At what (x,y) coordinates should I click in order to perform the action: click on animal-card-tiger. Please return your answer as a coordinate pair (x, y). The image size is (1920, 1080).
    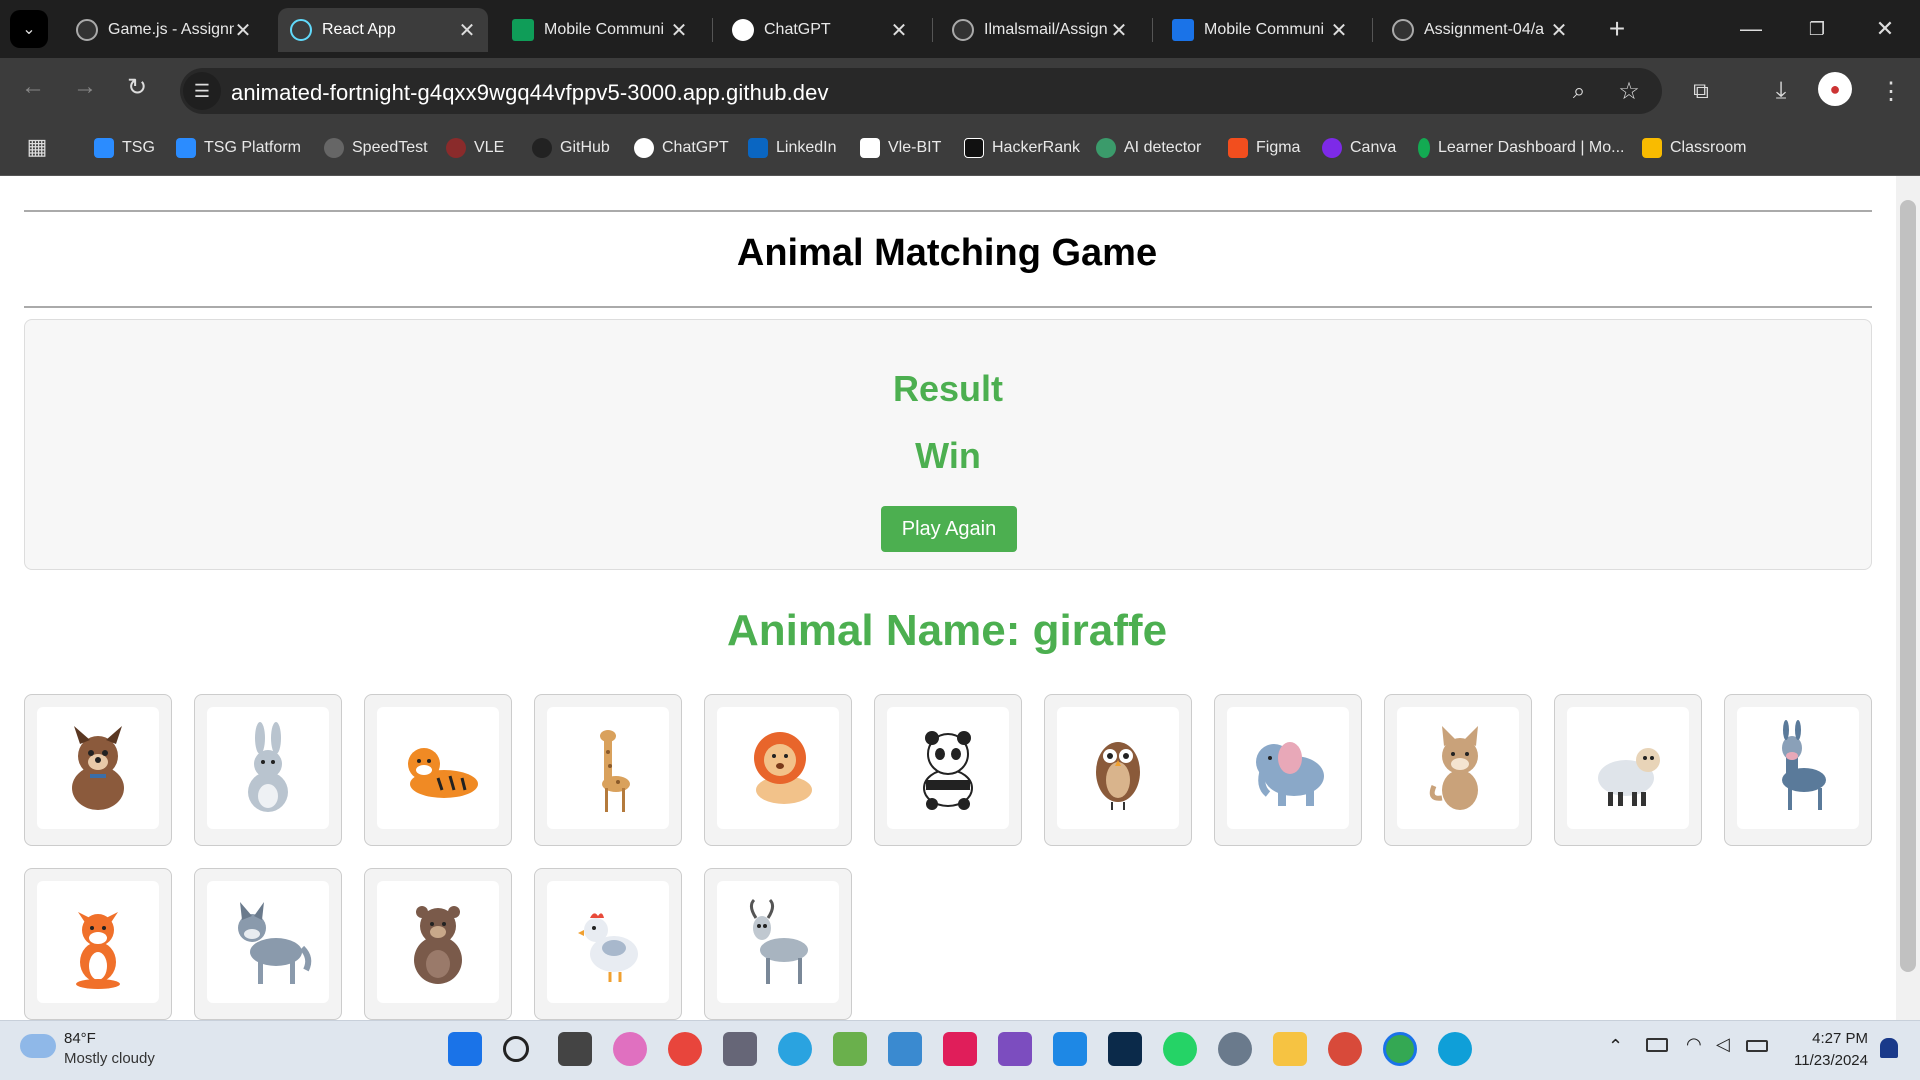
    Looking at the image, I should click on (438, 770).